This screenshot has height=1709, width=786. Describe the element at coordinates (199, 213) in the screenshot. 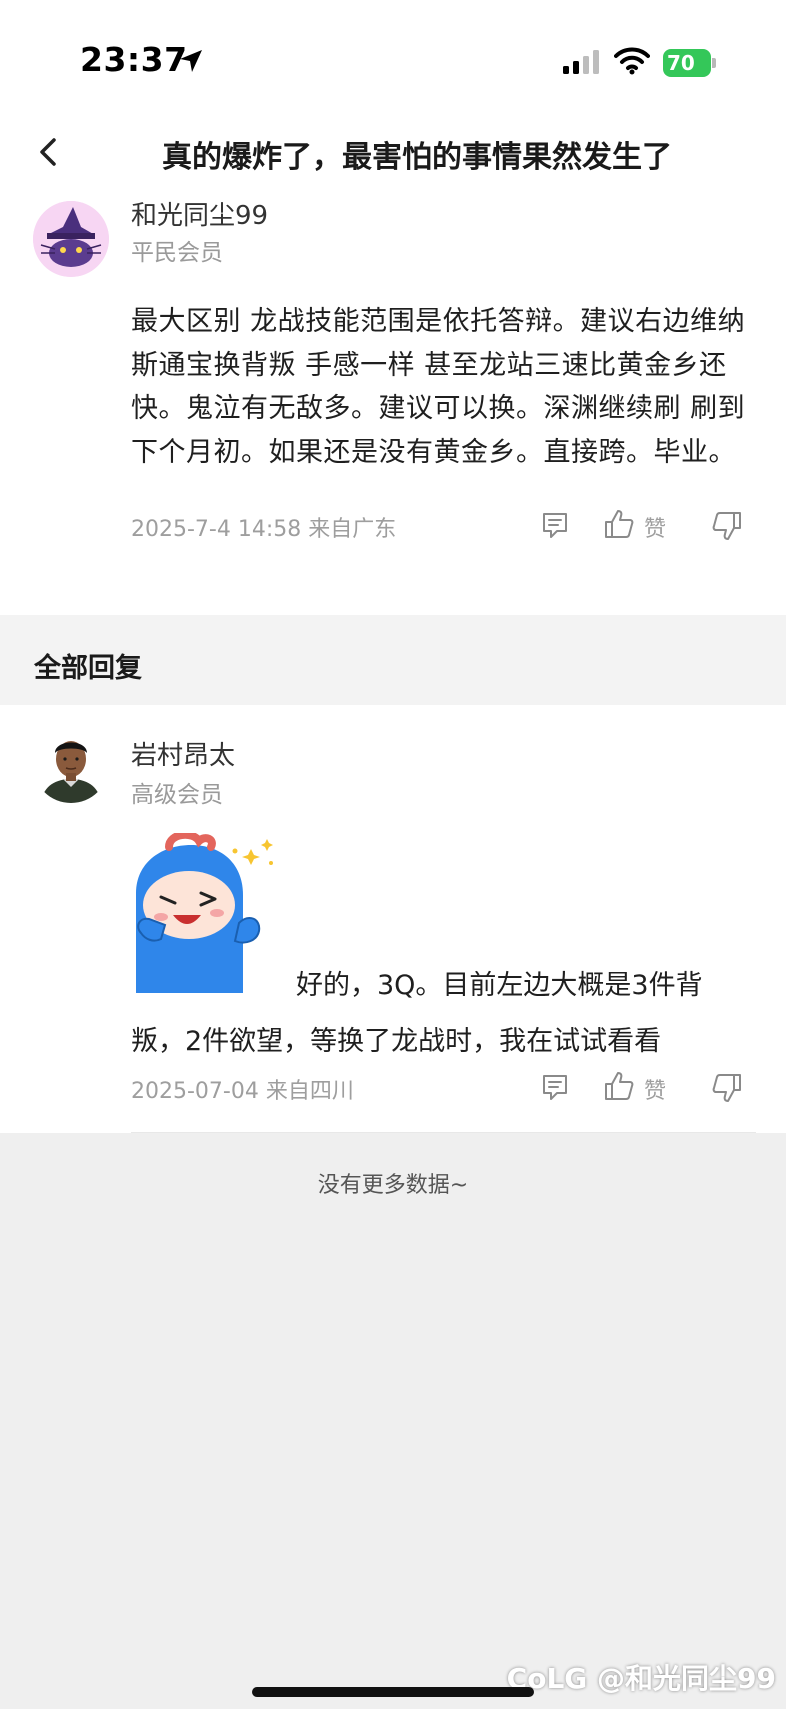

I see `username: 和光同尘99` at that location.